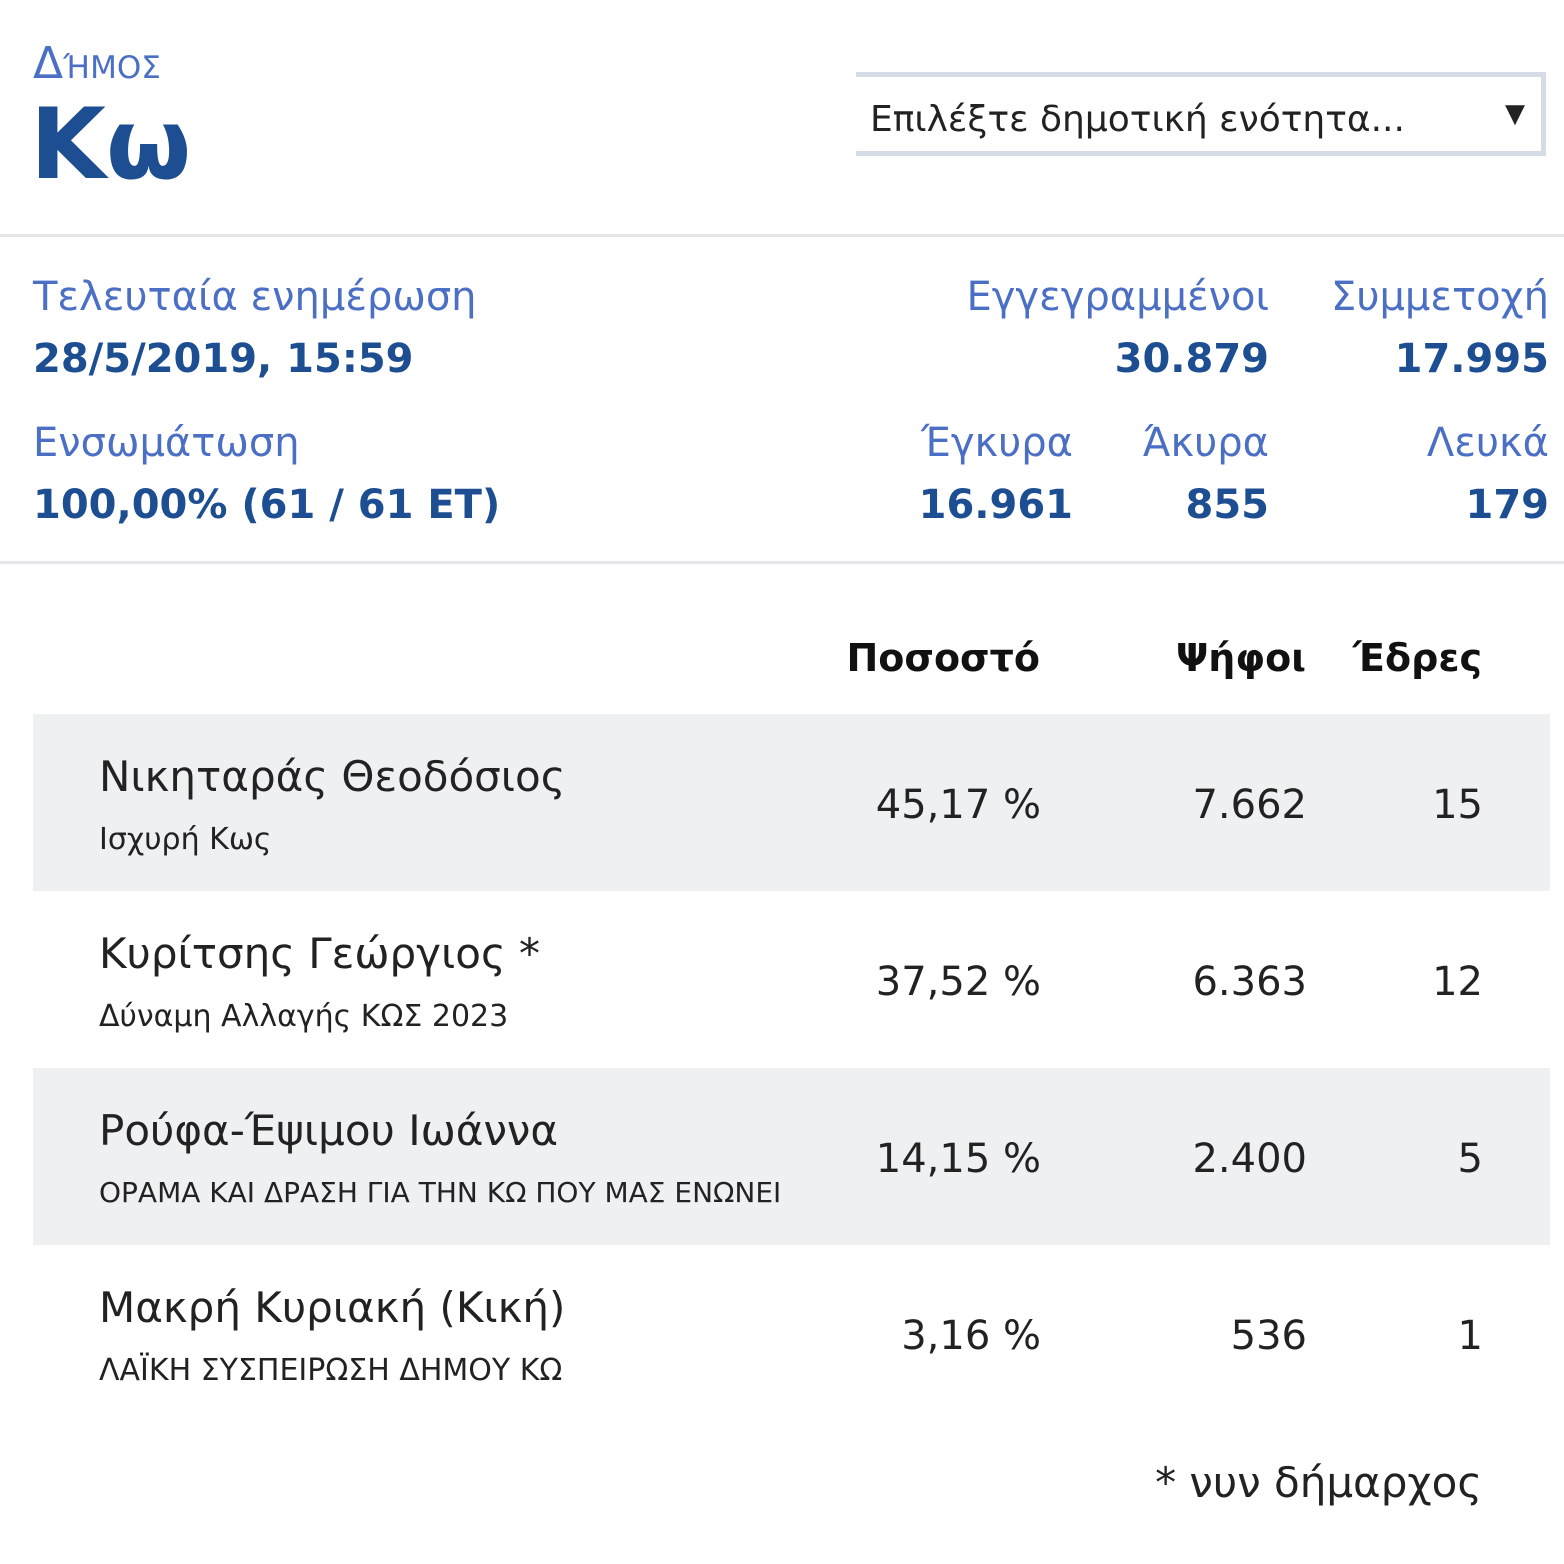 Image resolution: width=1564 pixels, height=1564 pixels. What do you see at coordinates (1205, 443) in the screenshot?
I see `invalid-label: Άκυρα` at bounding box center [1205, 443].